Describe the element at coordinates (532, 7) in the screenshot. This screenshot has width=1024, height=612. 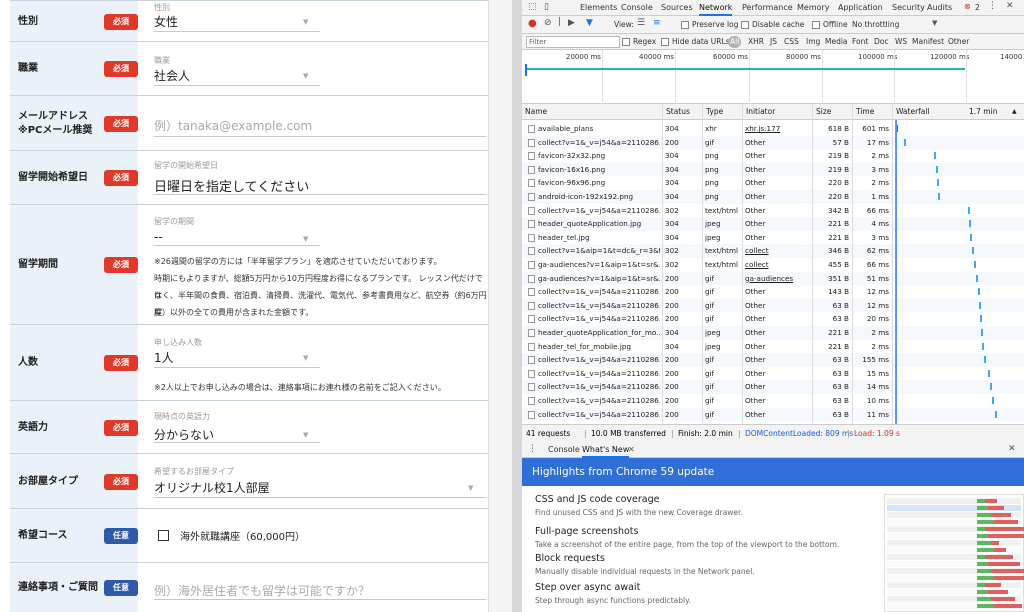
I see `inspect-icon: ⬚` at that location.